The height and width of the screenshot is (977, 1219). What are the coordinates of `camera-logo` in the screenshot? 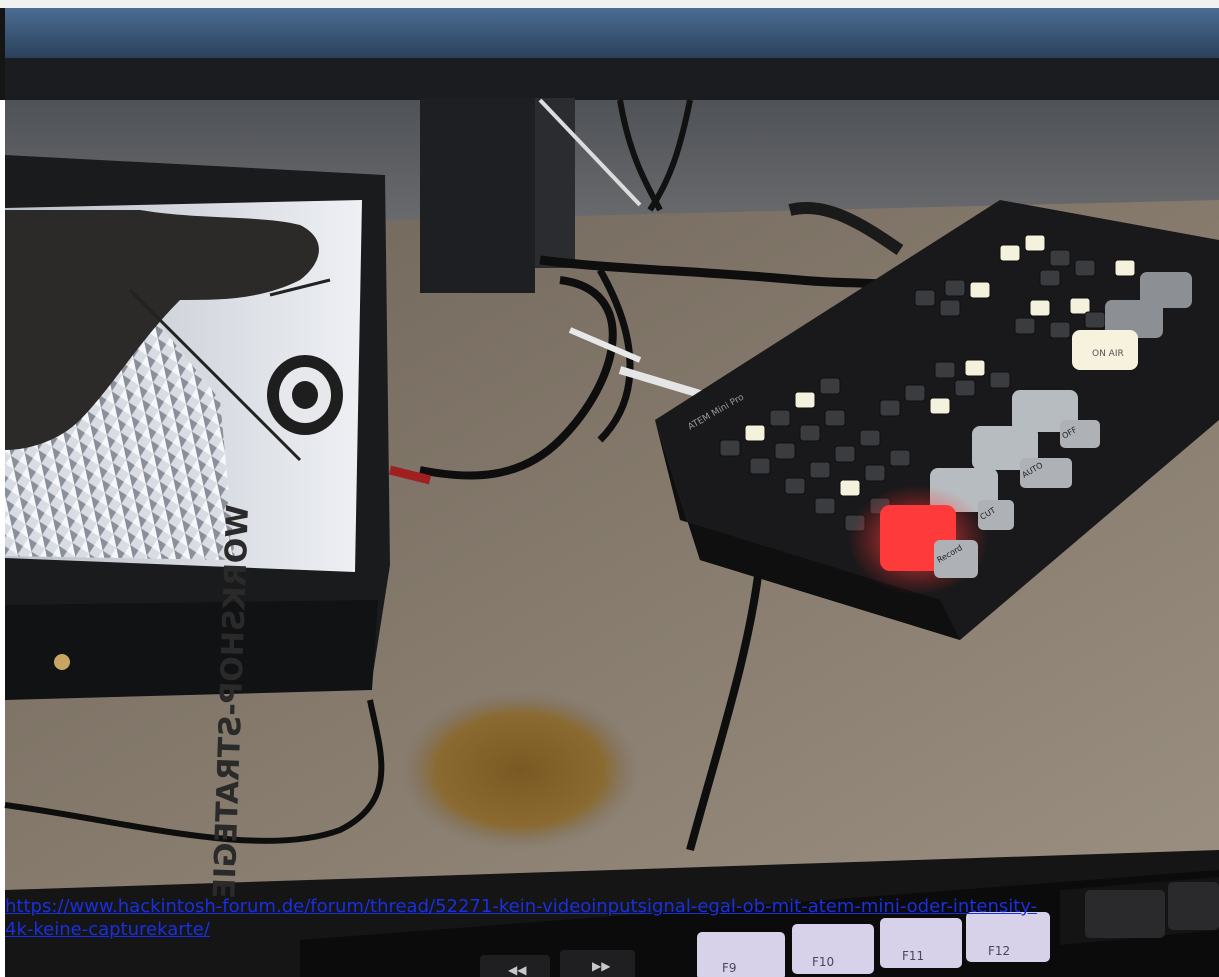 It's located at (305, 395).